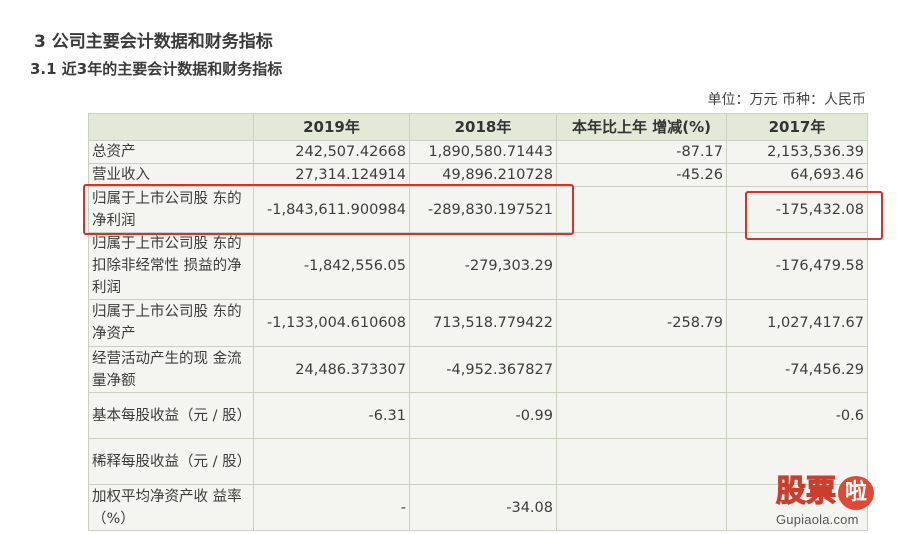 This screenshot has height=534, width=897. I want to click on table-header-row: 2019年 2018年 本年比上年 增减(%) 2017年, so click(478, 127).